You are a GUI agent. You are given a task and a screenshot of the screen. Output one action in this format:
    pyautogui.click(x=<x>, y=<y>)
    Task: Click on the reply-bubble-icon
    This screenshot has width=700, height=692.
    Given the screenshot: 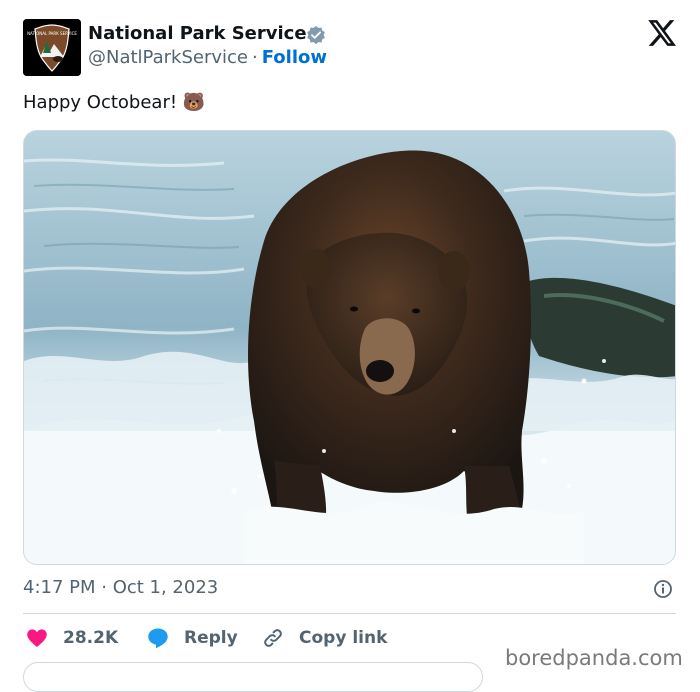 What is the action you would take?
    pyautogui.click(x=158, y=638)
    